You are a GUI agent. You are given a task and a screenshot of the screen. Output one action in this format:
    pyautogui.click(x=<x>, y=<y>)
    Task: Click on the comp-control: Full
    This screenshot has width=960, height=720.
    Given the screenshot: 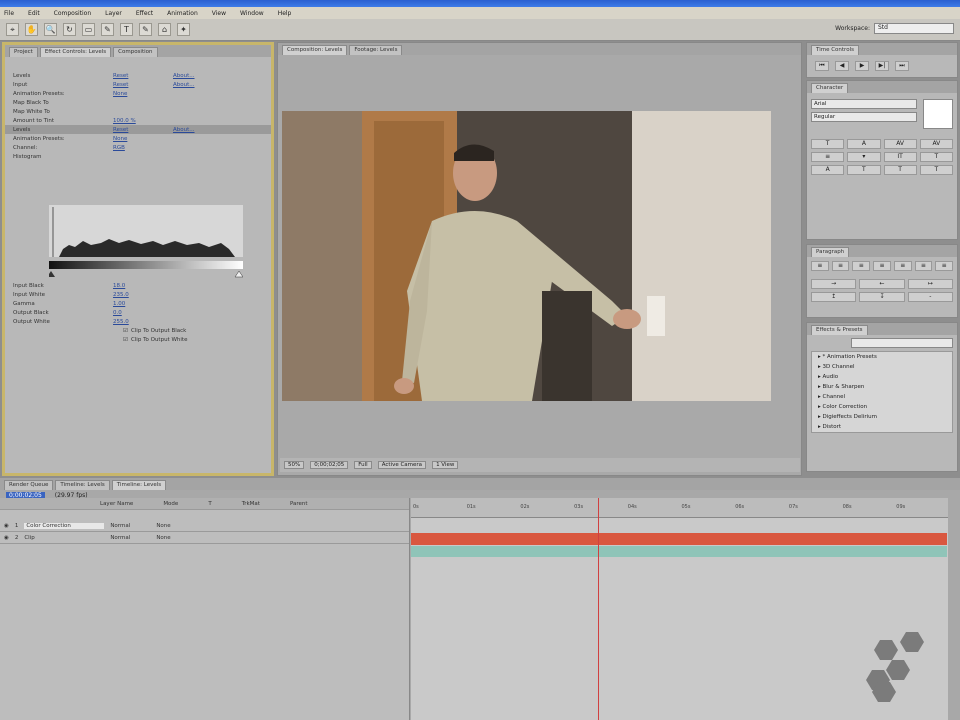 What is the action you would take?
    pyautogui.click(x=363, y=465)
    